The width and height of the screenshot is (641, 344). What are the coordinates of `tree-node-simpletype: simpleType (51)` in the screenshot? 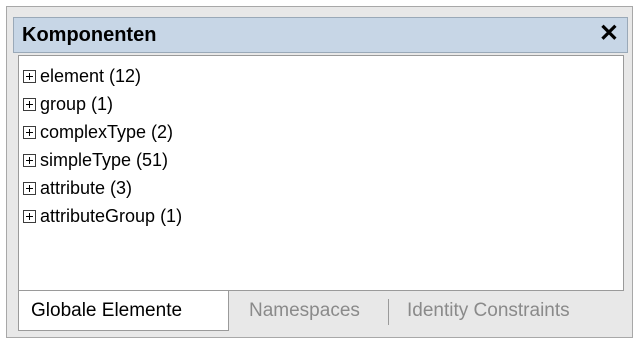 It's located at (321, 160).